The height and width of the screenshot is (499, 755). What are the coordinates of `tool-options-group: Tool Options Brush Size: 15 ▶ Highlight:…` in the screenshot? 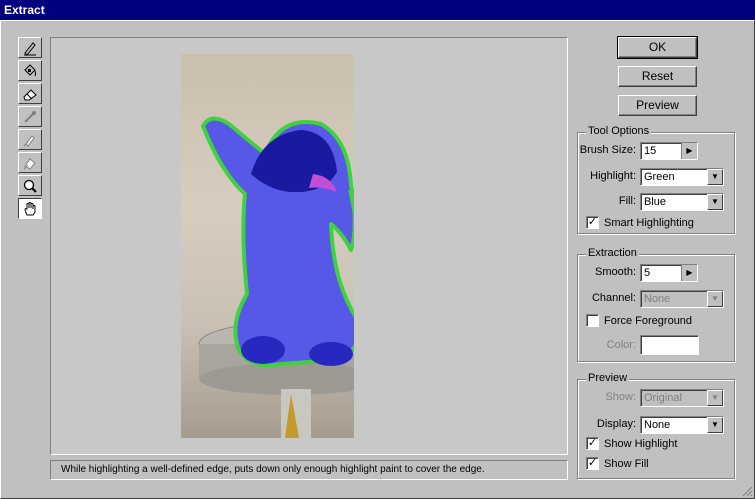 It's located at (656, 179).